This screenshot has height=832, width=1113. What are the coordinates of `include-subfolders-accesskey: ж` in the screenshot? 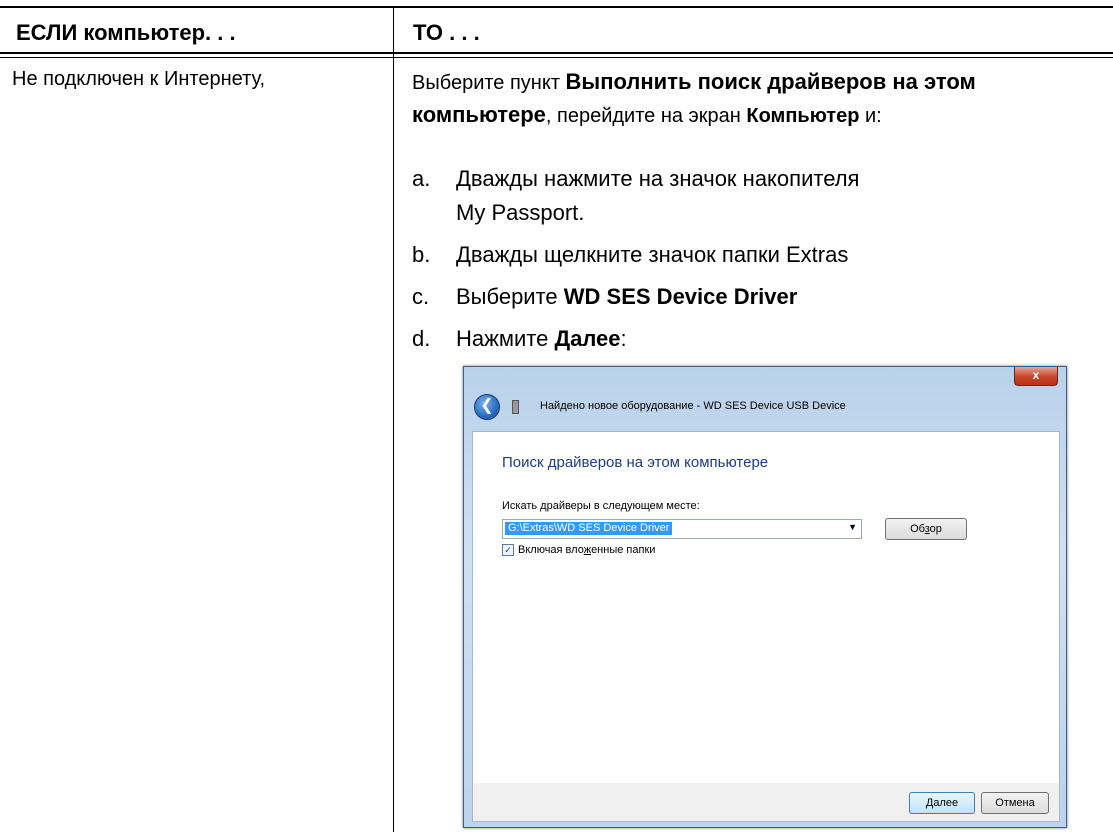 It's located at (587, 550).